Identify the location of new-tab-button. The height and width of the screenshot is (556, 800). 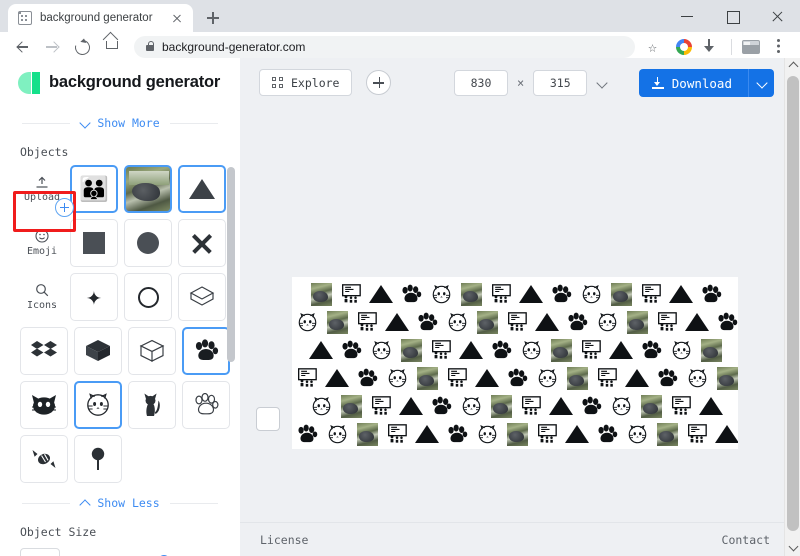
(213, 18).